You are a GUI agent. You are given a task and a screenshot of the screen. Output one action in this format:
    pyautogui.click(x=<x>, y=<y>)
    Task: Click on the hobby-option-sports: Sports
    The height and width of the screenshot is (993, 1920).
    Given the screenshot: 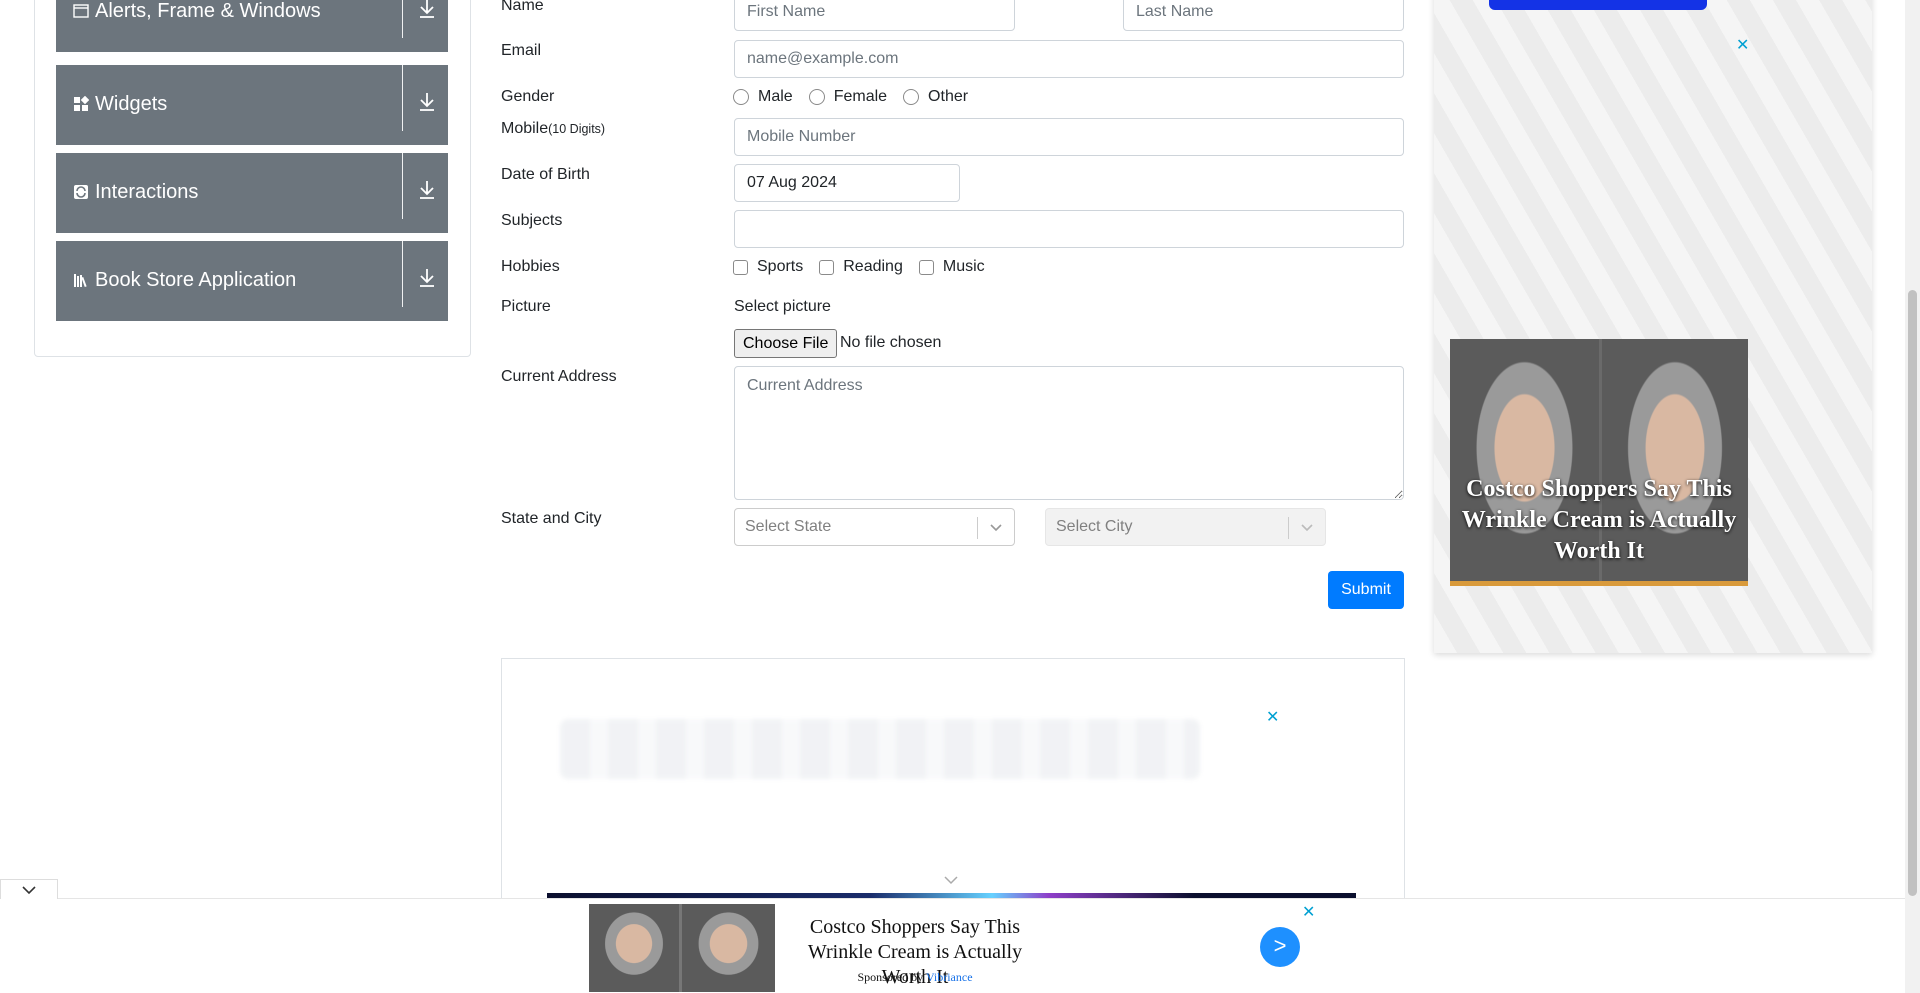 What is the action you would take?
    pyautogui.click(x=768, y=267)
    